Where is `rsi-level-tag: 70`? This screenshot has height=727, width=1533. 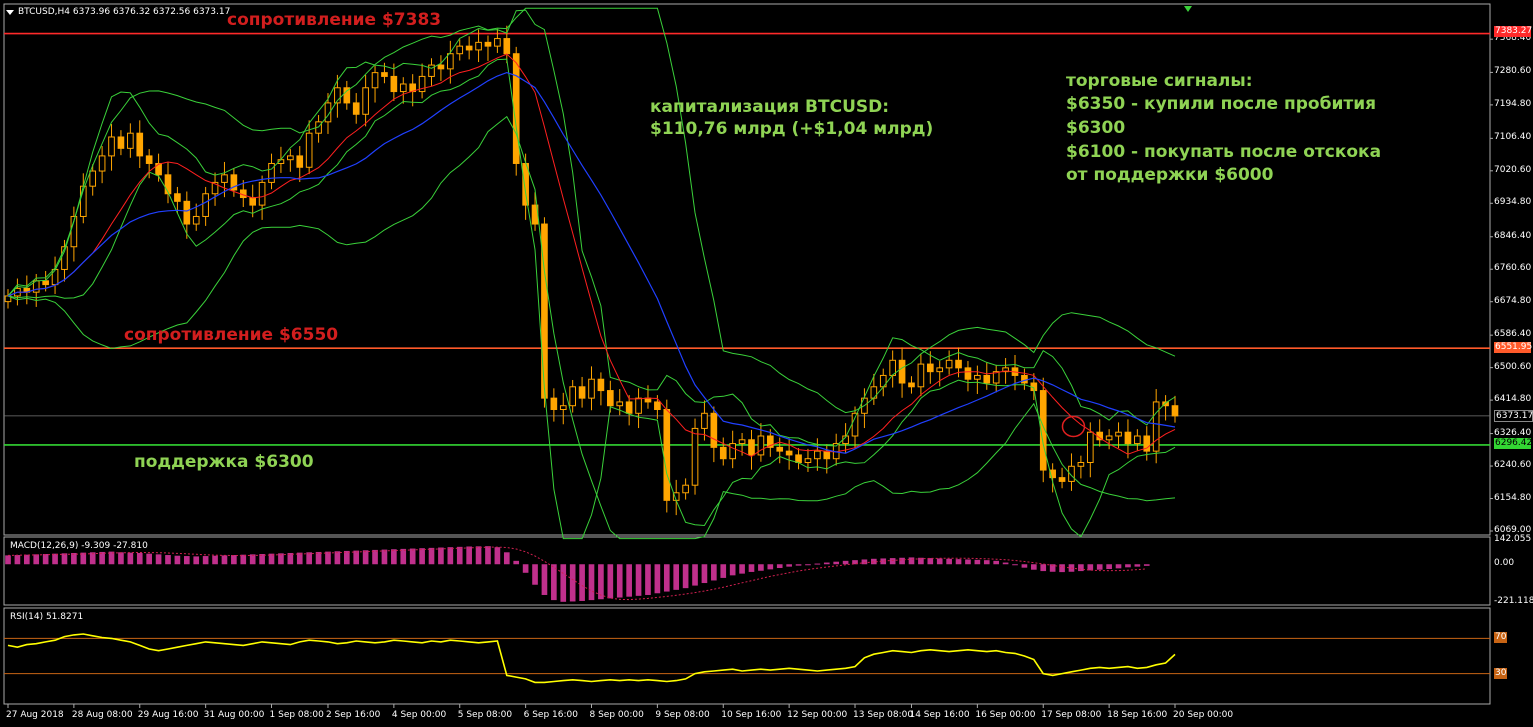 rsi-level-tag: 70 is located at coordinates (1500, 638).